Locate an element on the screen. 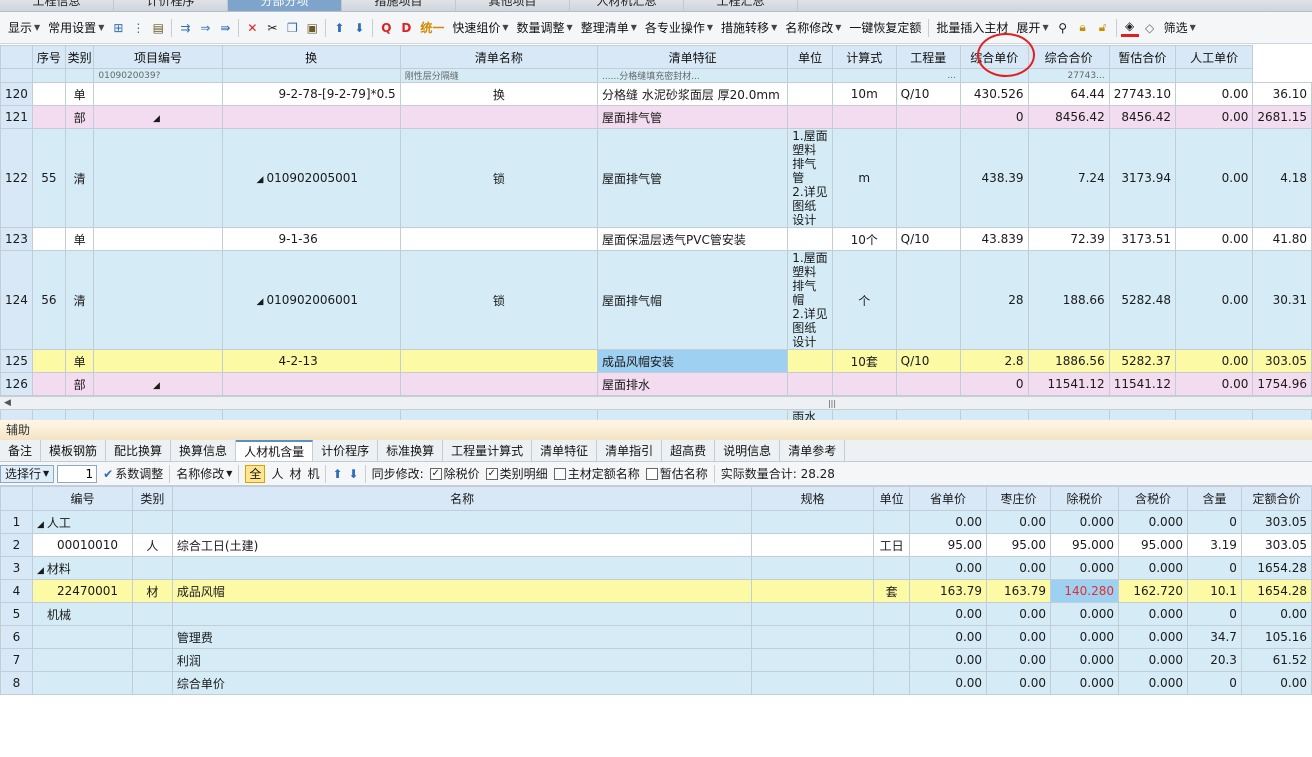 This screenshot has width=1312, height=757. column-header: 人工单价 is located at coordinates (1214, 57).